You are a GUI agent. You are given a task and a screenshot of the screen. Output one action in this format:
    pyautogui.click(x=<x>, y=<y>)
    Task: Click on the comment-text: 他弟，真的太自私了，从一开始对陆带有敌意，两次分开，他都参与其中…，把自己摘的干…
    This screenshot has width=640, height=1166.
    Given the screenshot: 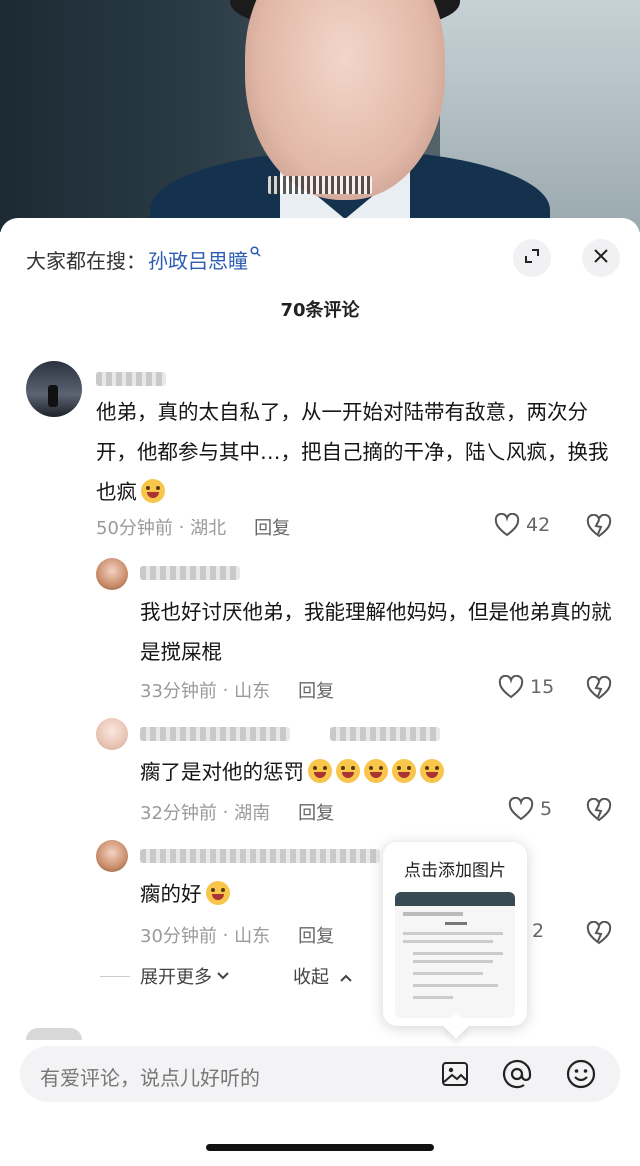 What is the action you would take?
    pyautogui.click(x=352, y=452)
    